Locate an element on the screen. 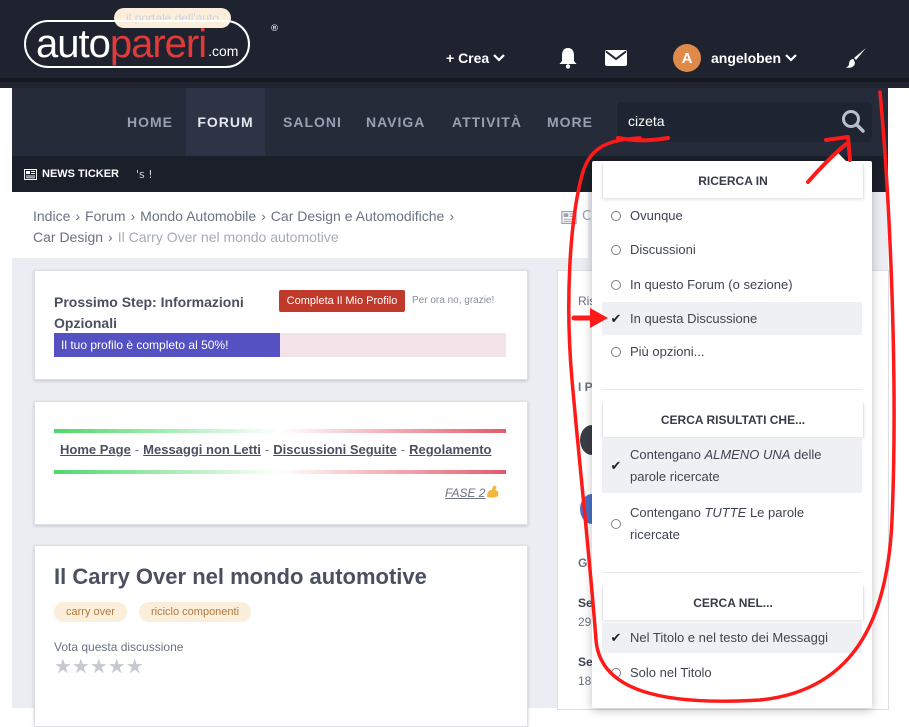 The width and height of the screenshot is (909, 727). breadcrumb-right-text: C is located at coordinates (587, 216).